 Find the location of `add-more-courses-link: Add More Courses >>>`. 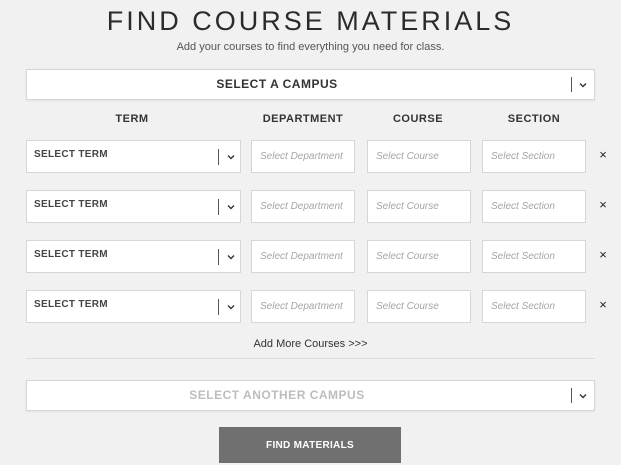

add-more-courses-link: Add More Courses >>> is located at coordinates (310, 344).